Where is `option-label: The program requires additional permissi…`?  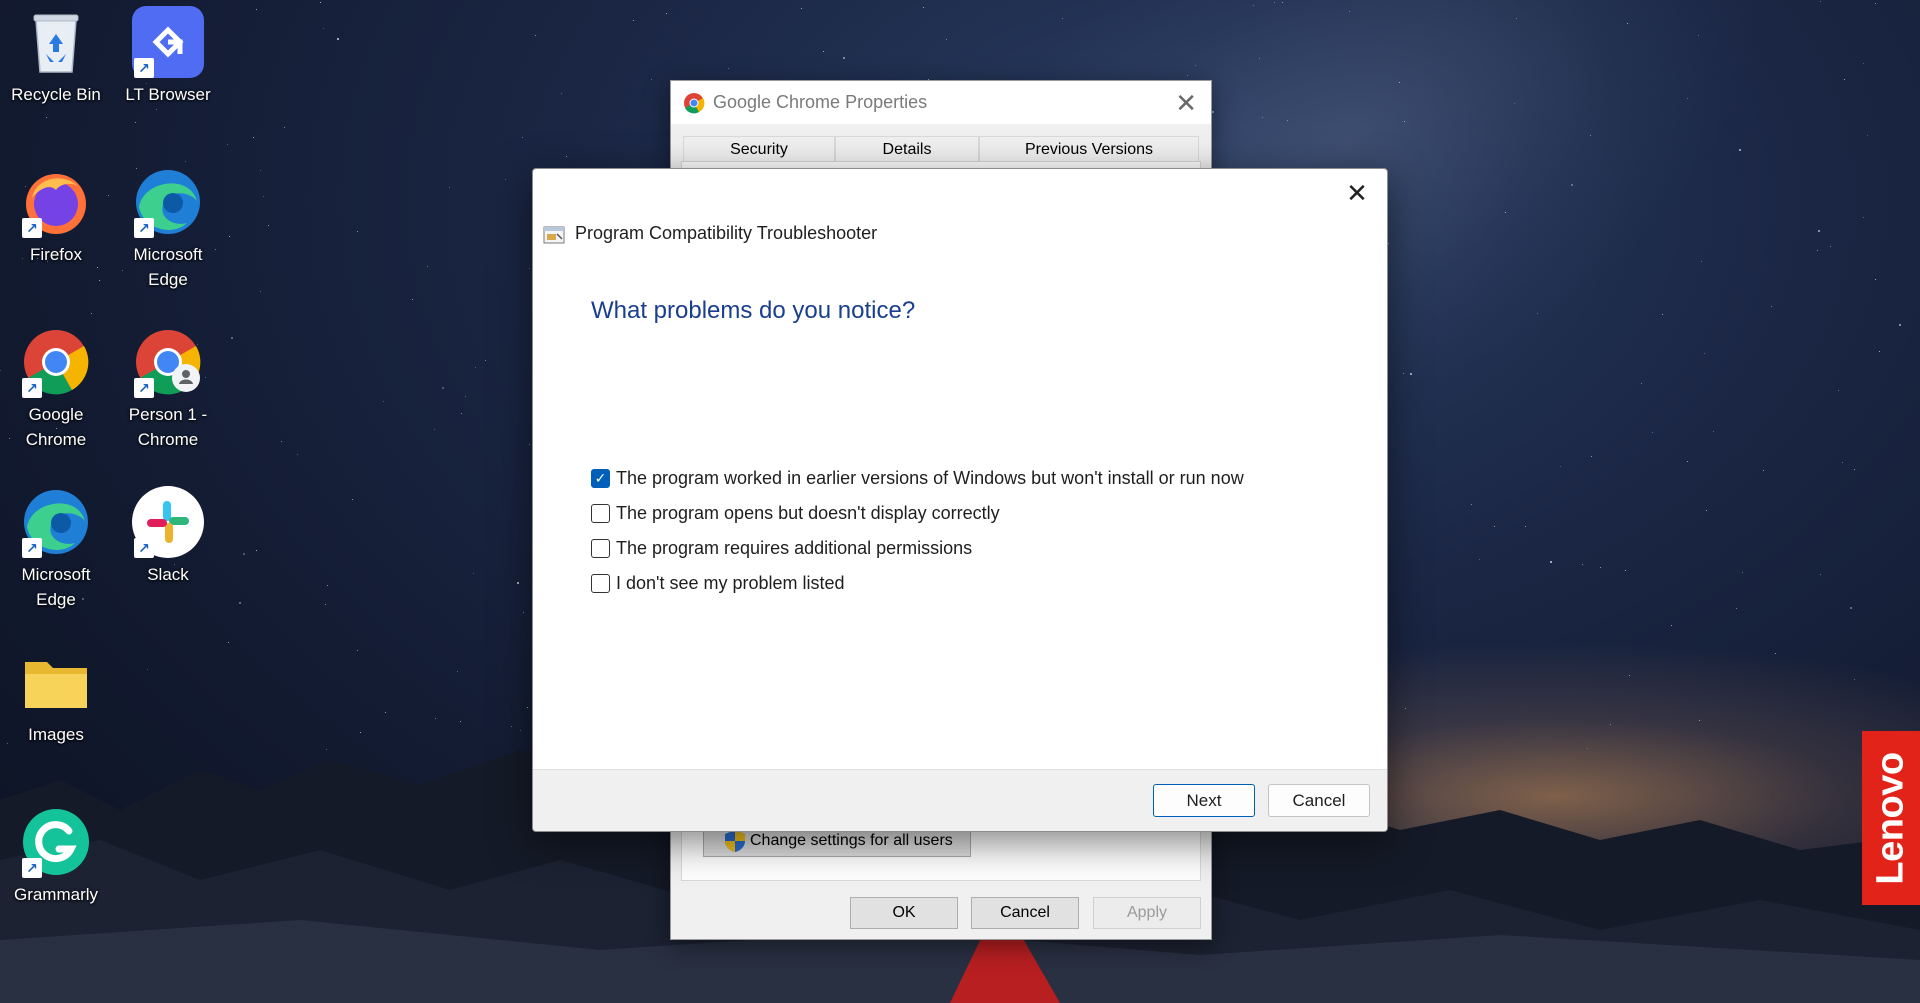 option-label: The program requires additional permissi… is located at coordinates (794, 548).